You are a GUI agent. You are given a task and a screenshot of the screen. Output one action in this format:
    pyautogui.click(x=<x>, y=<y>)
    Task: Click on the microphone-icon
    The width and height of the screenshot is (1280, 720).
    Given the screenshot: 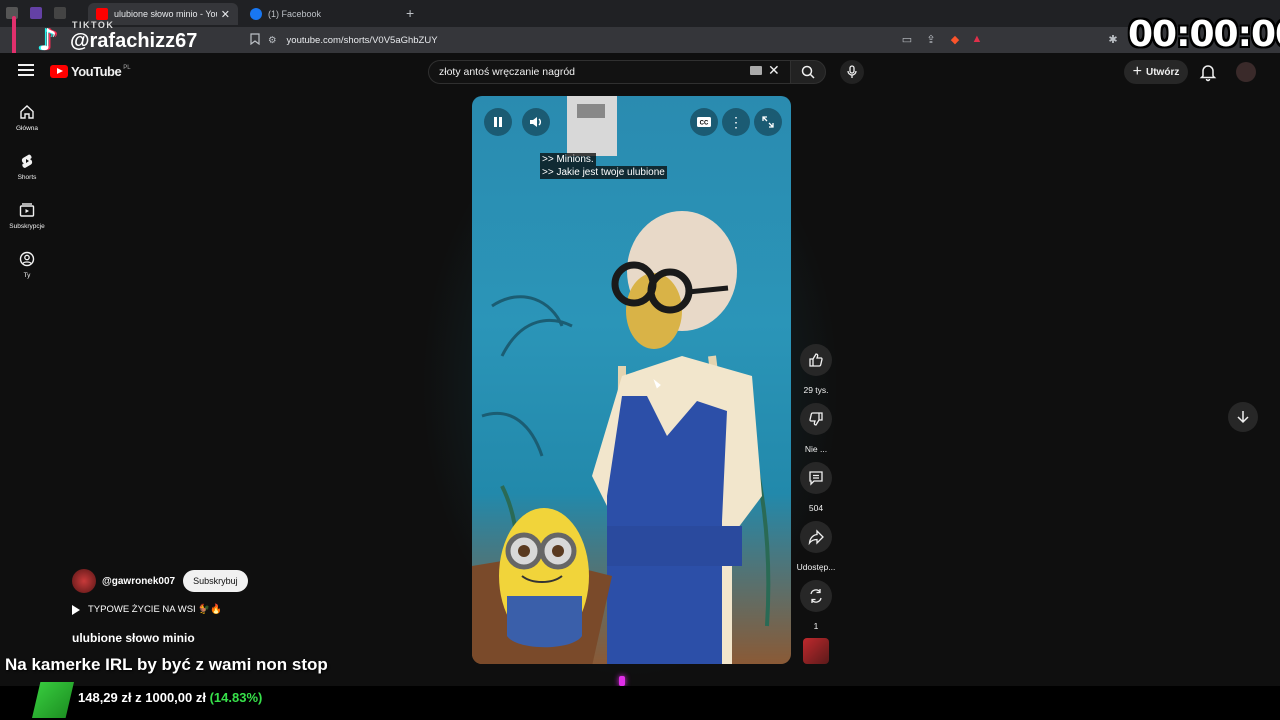 What is the action you would take?
    pyautogui.click(x=852, y=71)
    